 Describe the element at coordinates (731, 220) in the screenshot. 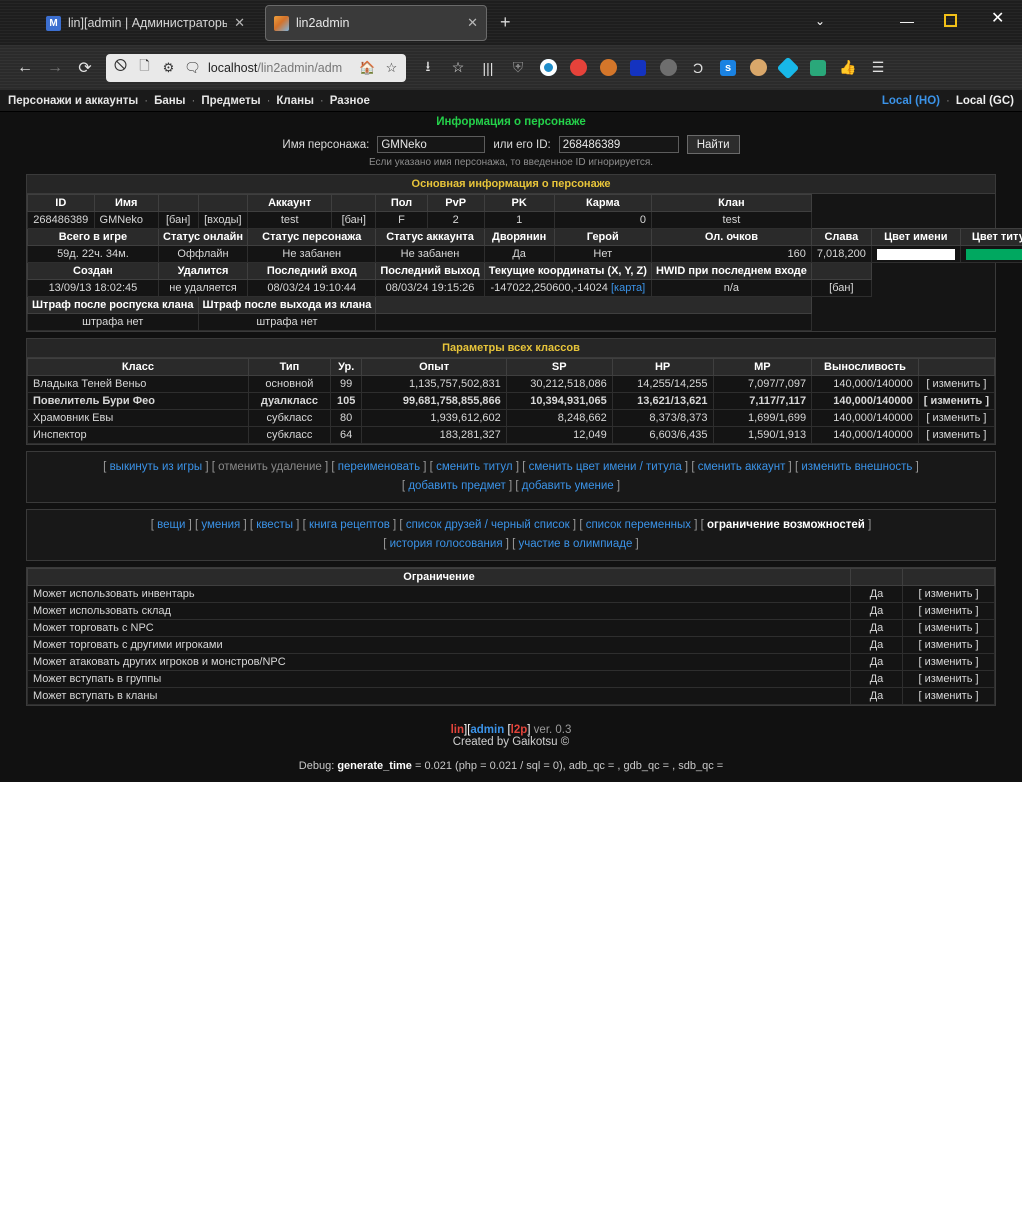

I see `cell-clan: test` at that location.